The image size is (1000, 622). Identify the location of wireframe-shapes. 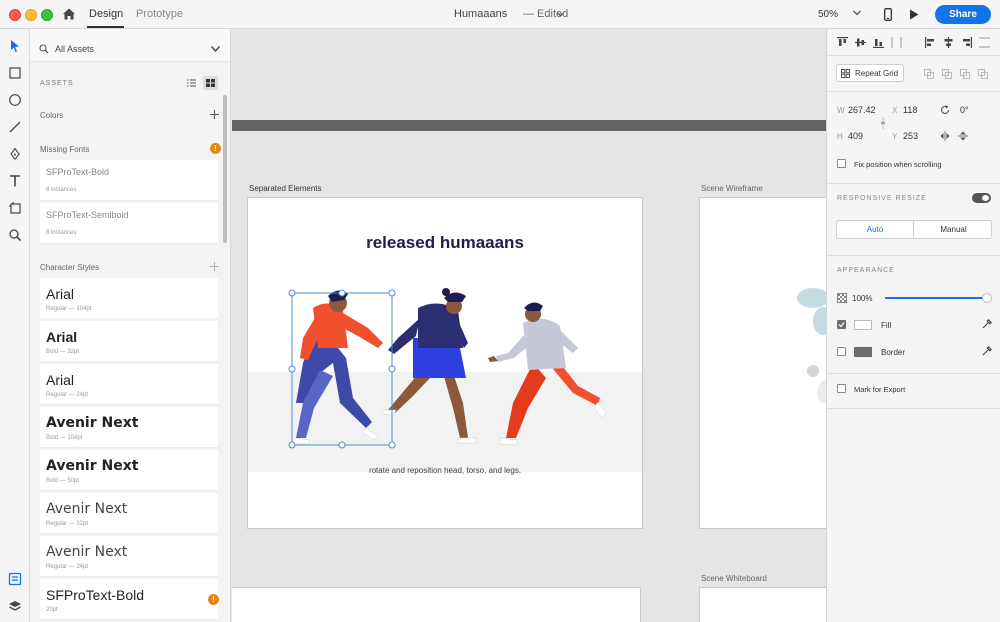
(811, 345).